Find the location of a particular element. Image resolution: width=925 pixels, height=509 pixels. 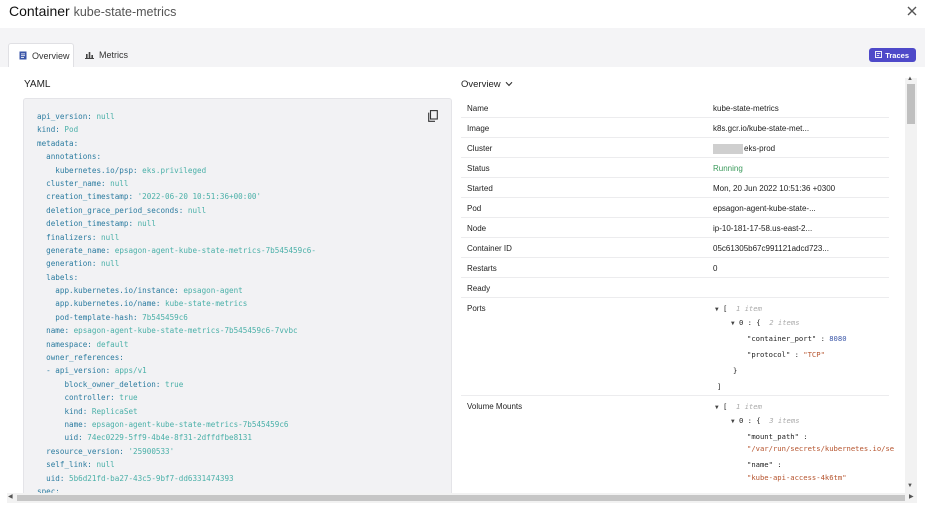

horizontal-scrollbar: ◀ ▶ is located at coordinates (462, 498).